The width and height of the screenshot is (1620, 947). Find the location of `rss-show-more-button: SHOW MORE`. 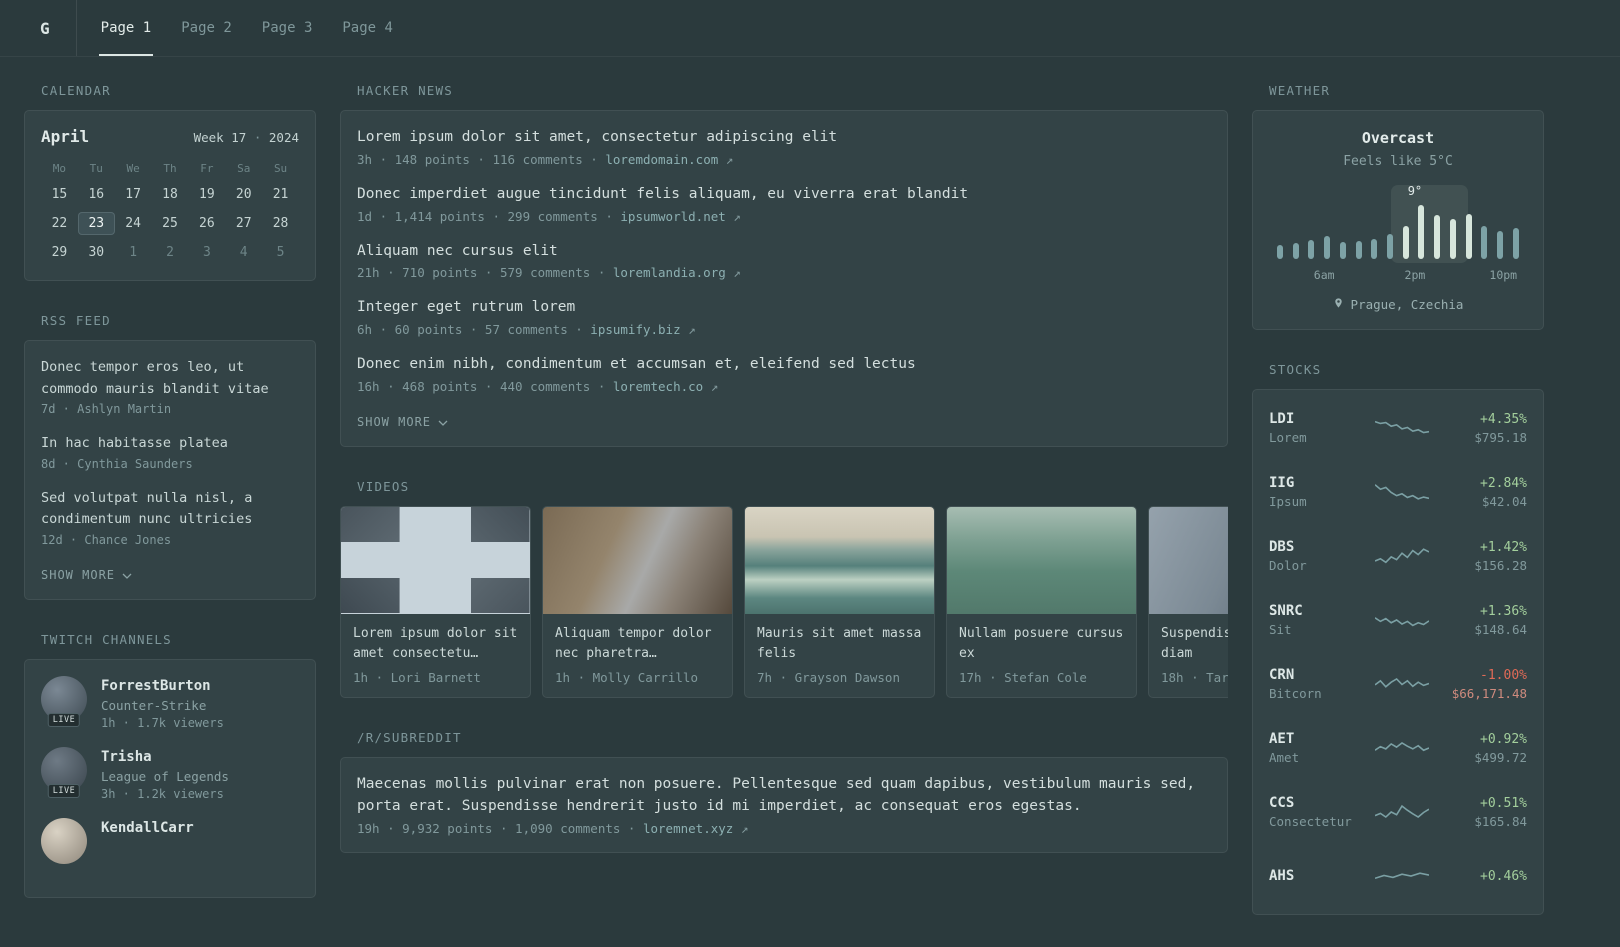

rss-show-more-button: SHOW MORE is located at coordinates (86, 575).